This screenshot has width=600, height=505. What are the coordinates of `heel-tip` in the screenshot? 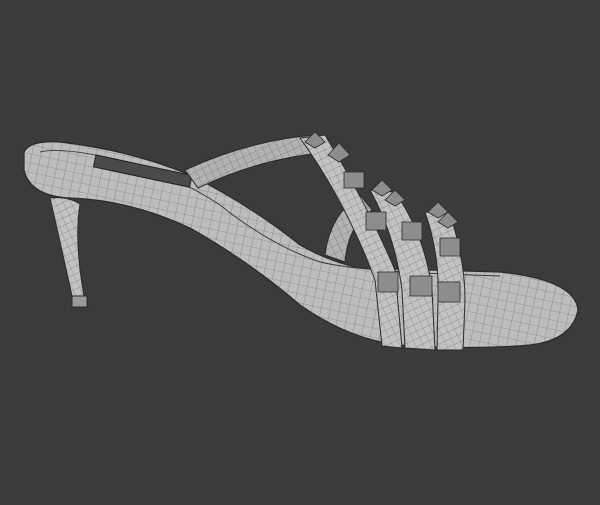 It's located at (79, 301).